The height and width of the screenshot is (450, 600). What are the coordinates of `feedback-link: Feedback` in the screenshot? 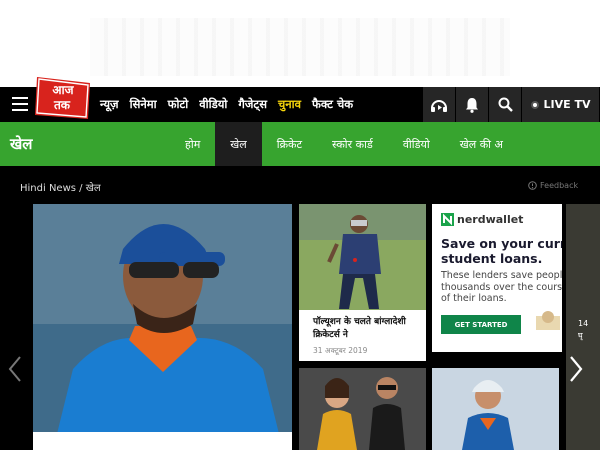 It's located at (553, 185).